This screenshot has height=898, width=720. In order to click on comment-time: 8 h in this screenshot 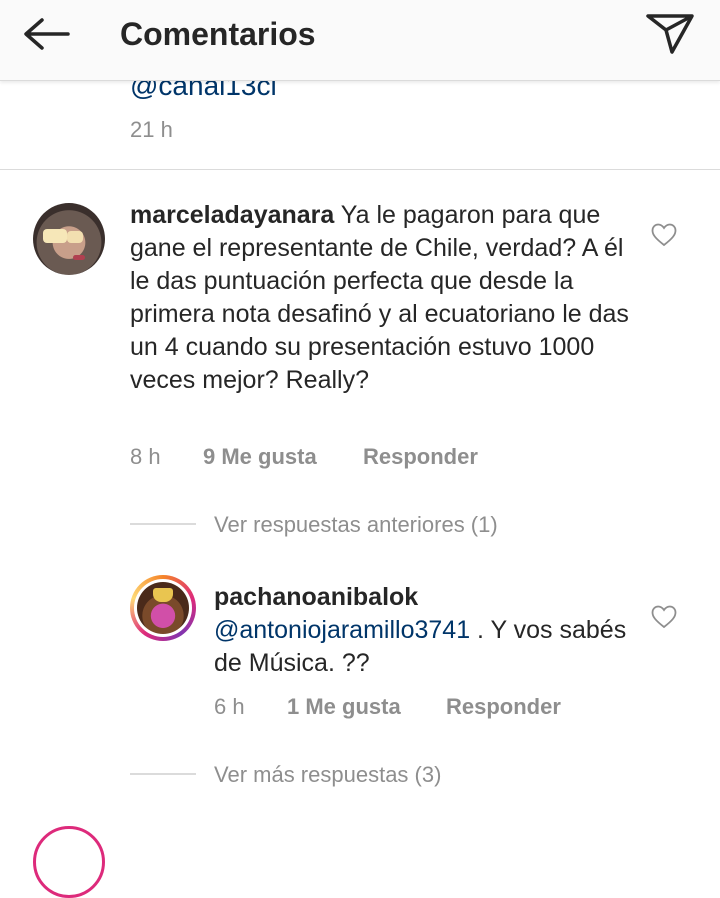, I will do `click(145, 456)`.